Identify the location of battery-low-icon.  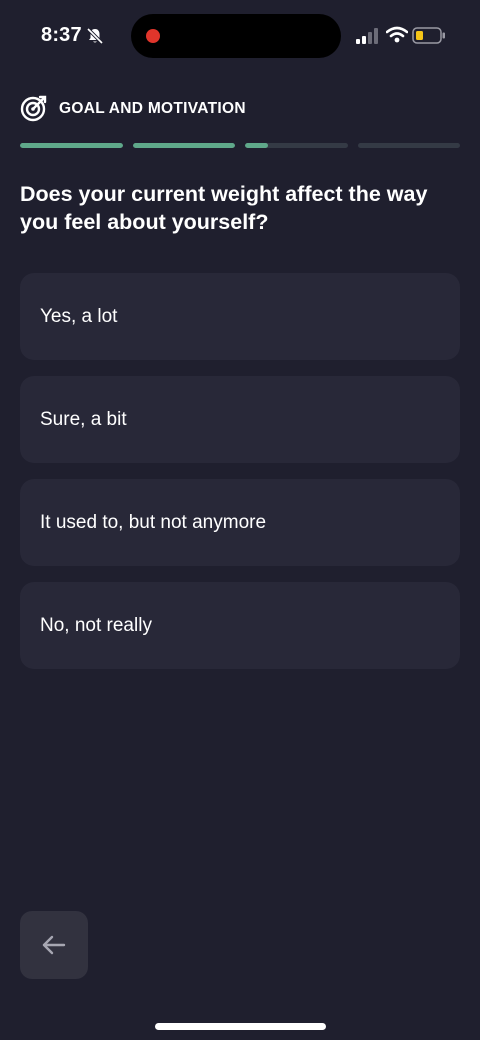
(428, 35).